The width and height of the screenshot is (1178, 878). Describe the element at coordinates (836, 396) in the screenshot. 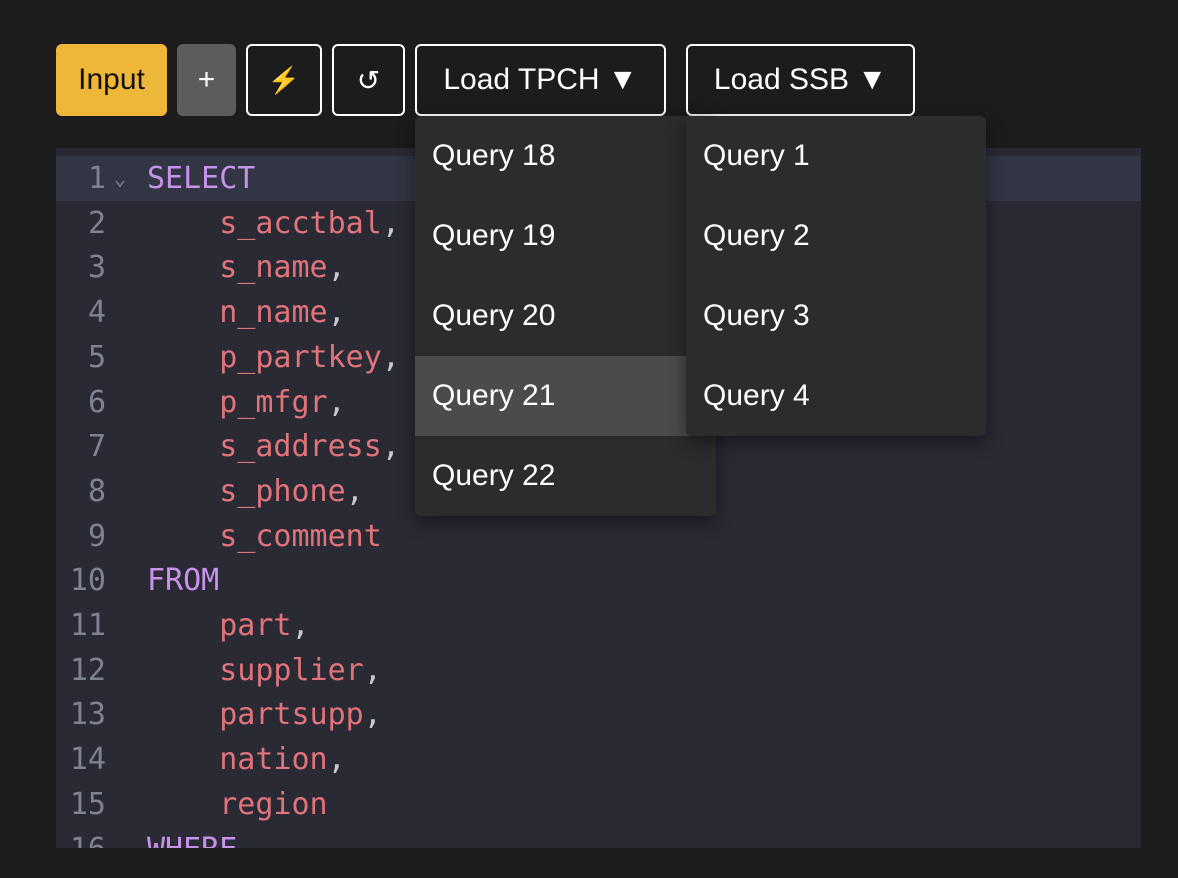

I see `ssb-menu-item: Query 4` at that location.